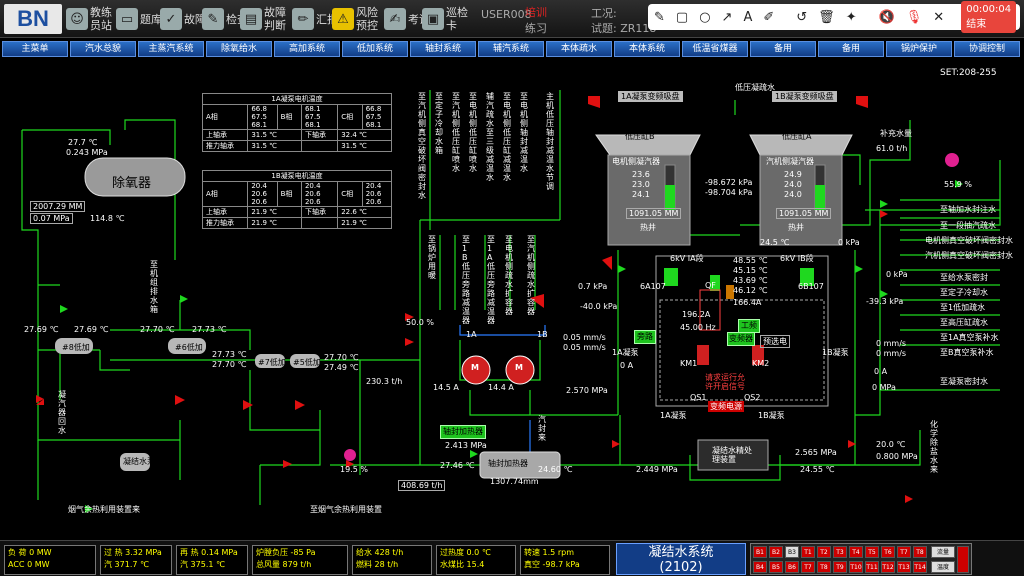 The image size is (1024, 576). I want to click on status-unit: rpm, so click(565, 552).